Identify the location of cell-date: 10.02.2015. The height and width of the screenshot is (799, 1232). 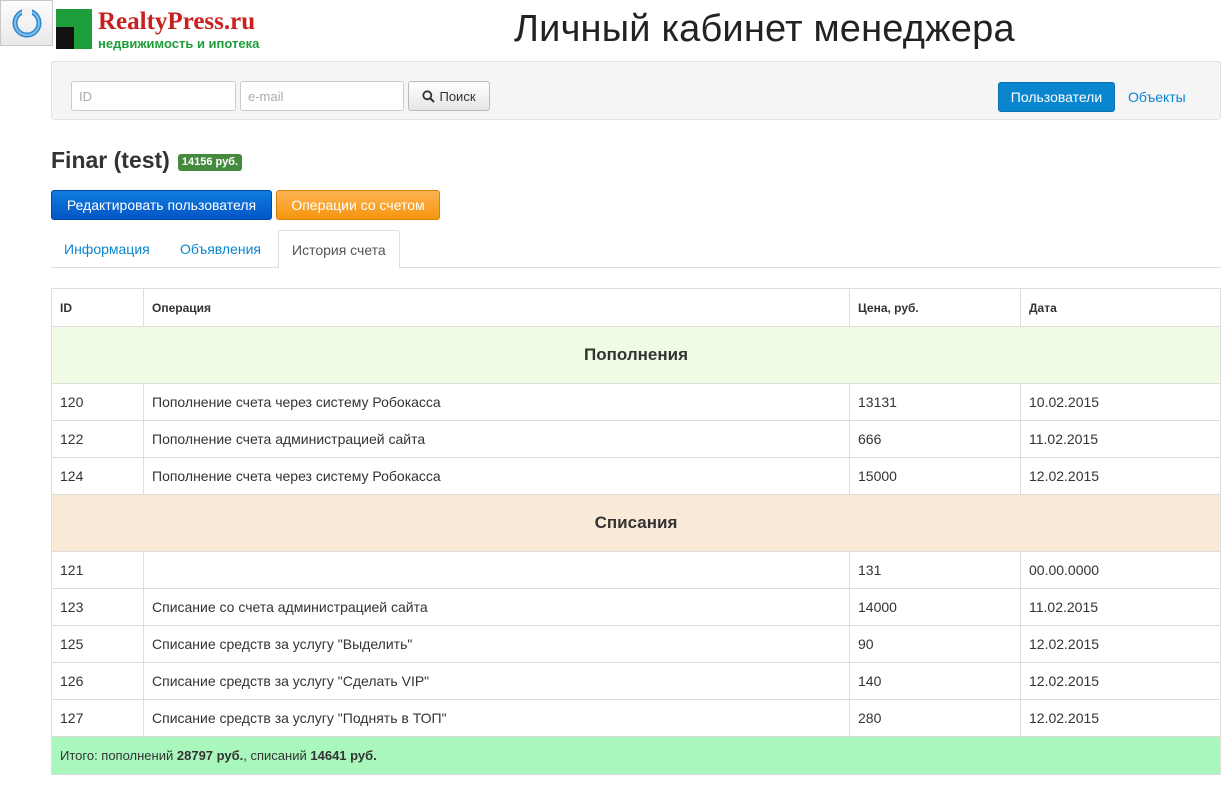
(1120, 402).